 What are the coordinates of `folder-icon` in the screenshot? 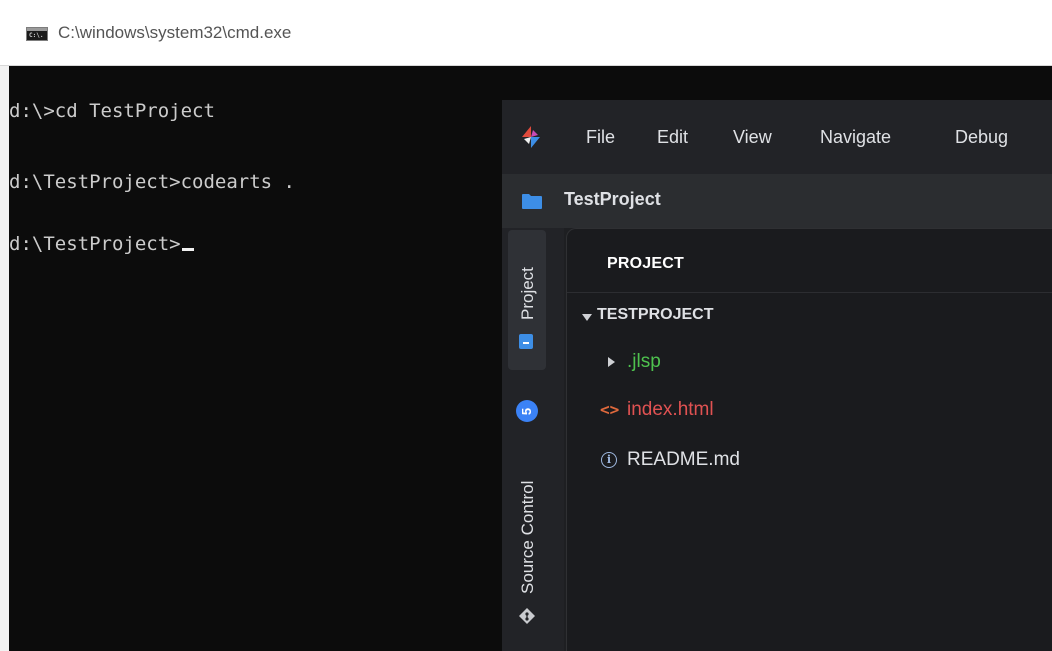 It's located at (532, 201).